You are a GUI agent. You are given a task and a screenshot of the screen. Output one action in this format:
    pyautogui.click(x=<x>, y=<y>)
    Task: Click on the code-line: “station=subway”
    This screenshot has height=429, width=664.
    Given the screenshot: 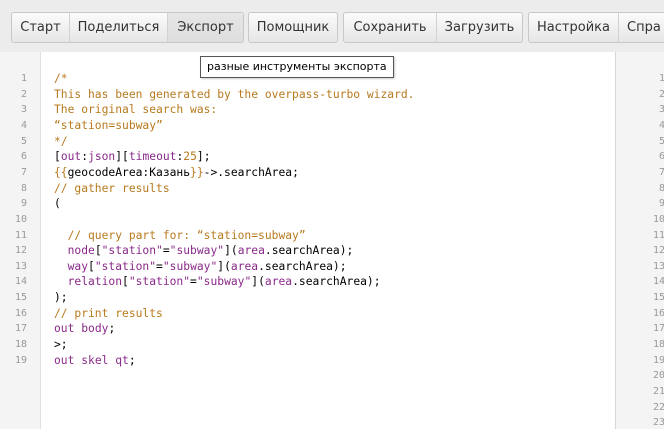 What is the action you would take?
    pyautogui.click(x=108, y=125)
    